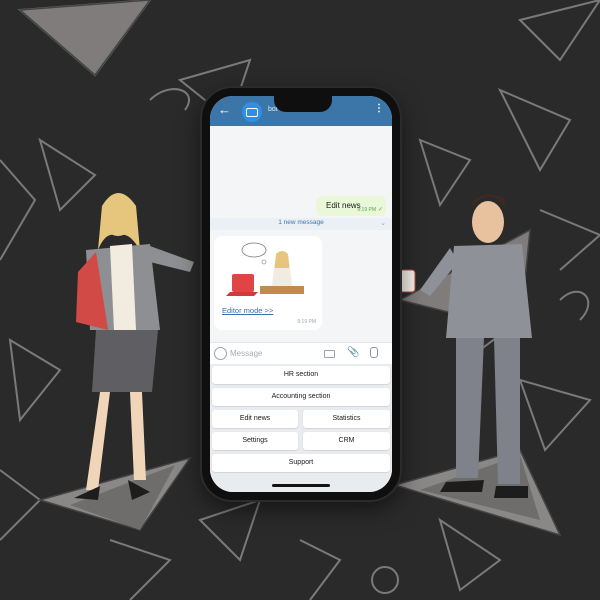 The height and width of the screenshot is (600, 600). I want to click on crm-label: CRM, so click(346, 440).